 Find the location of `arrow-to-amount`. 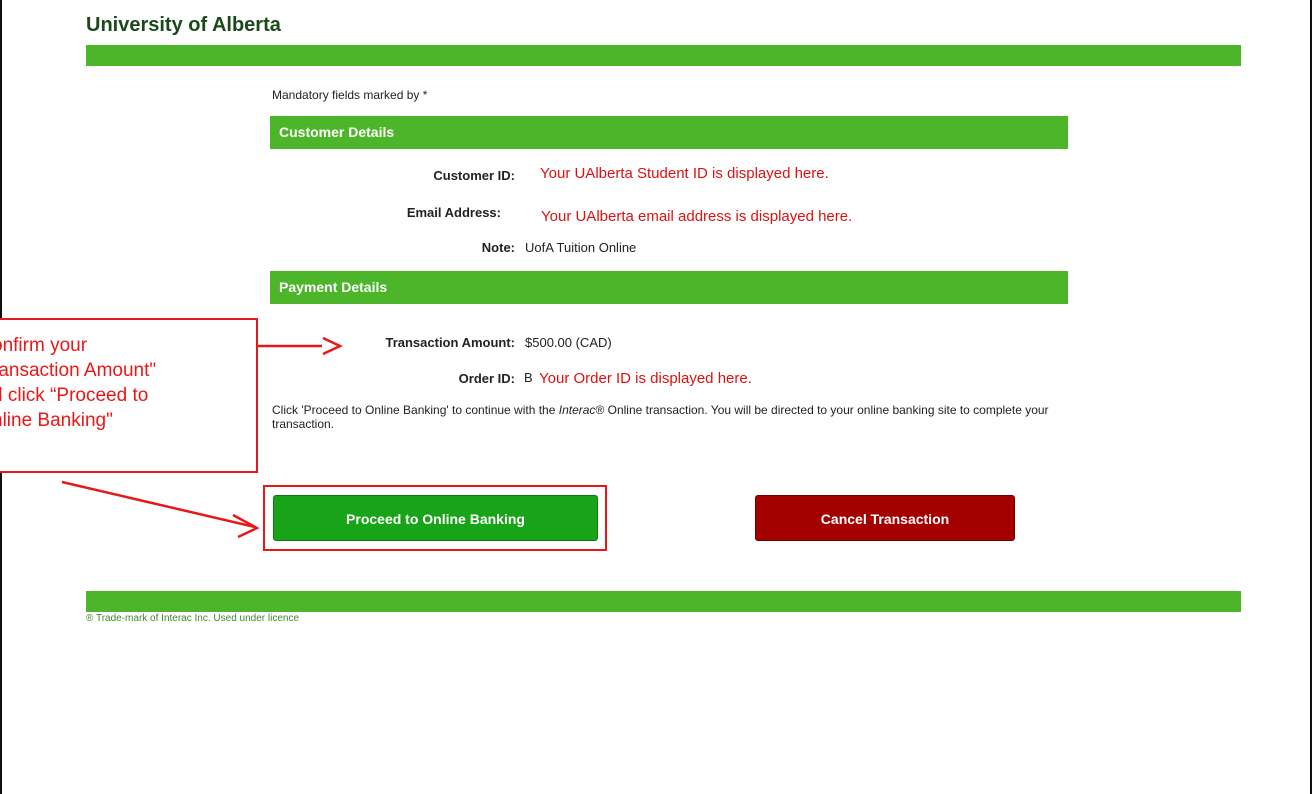

arrow-to-amount is located at coordinates (300, 346).